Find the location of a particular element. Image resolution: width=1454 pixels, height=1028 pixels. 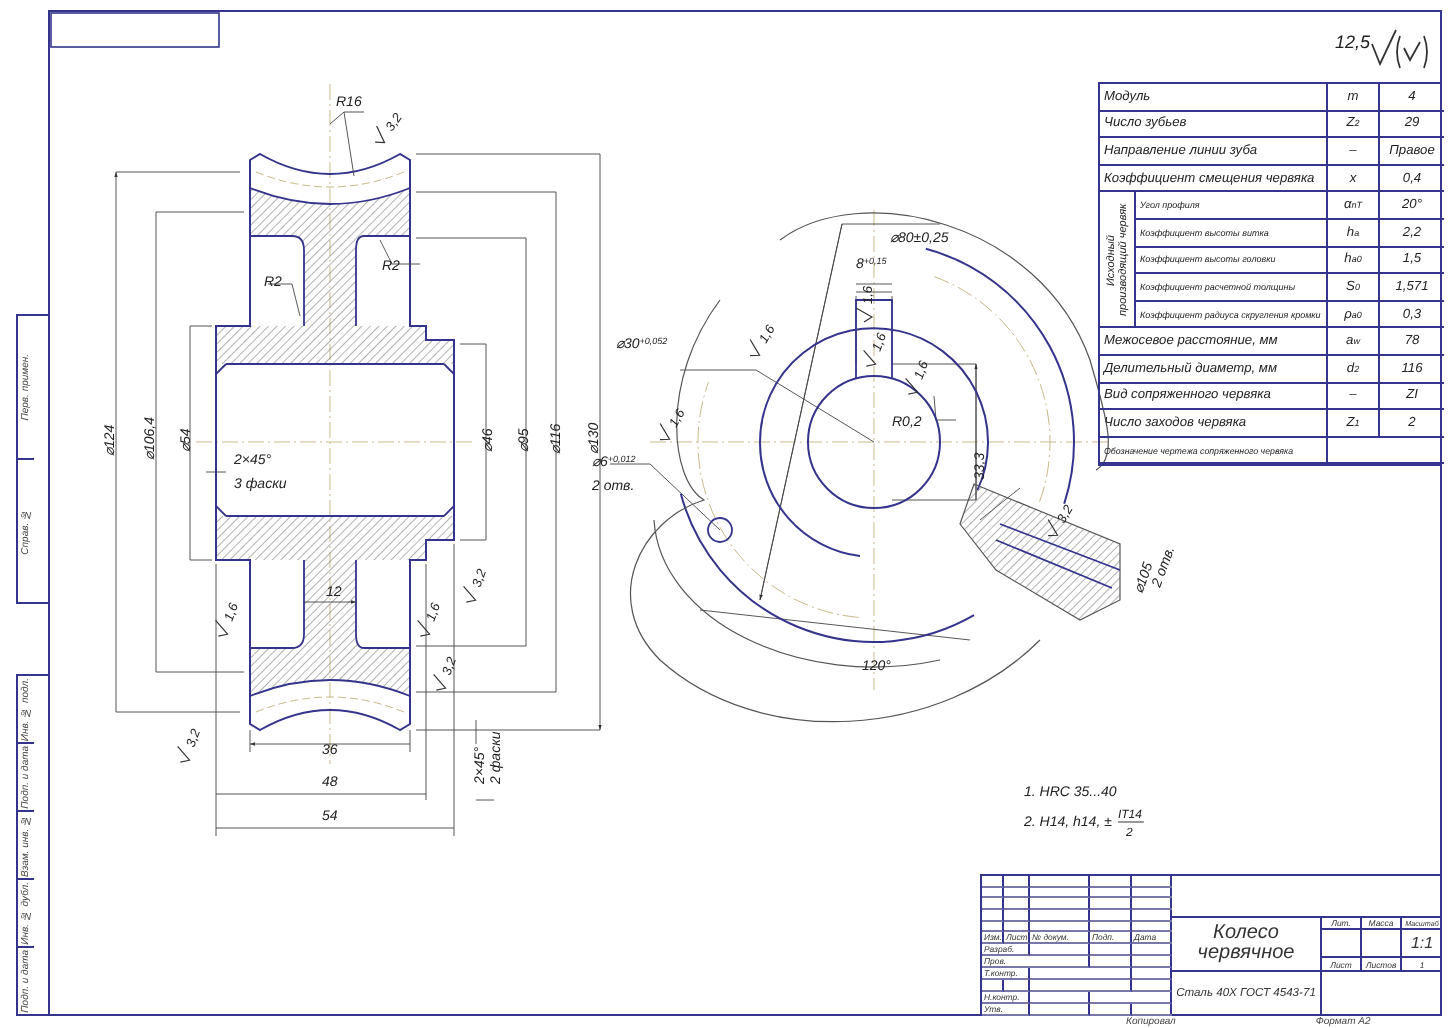

roughness-value: 12,5 is located at coordinates (1352, 42).